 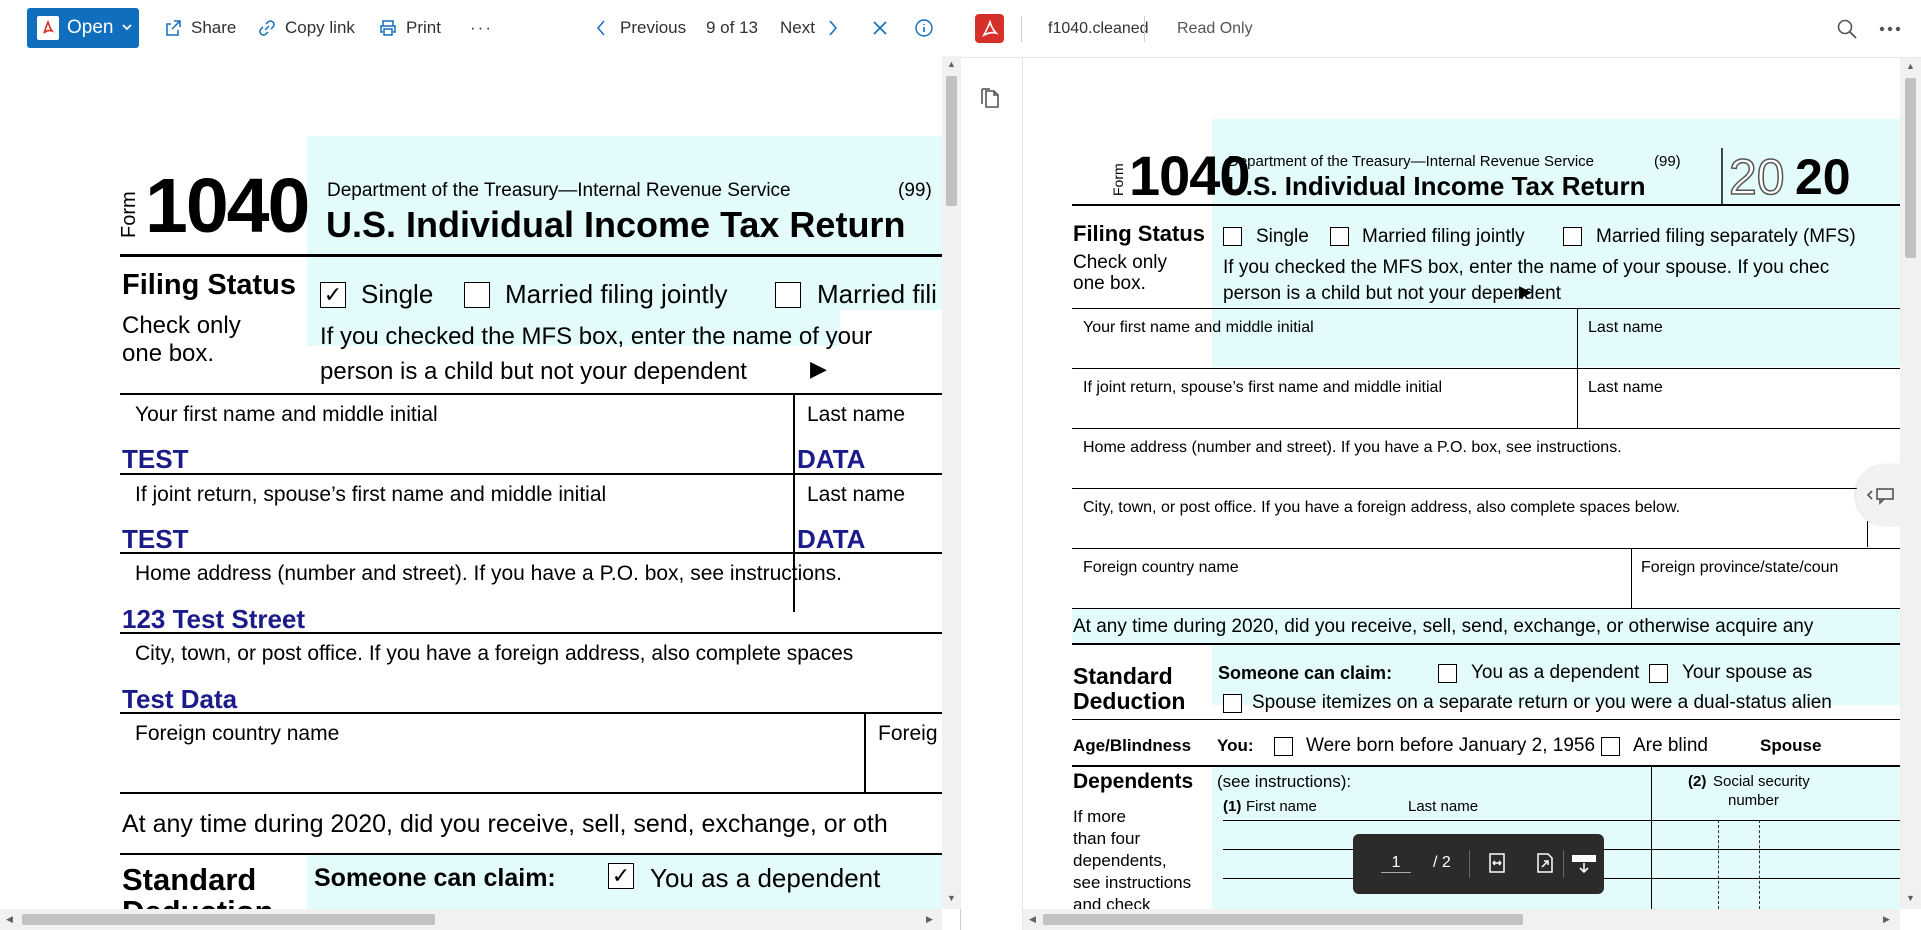 I want to click on scroll-mode-button, so click(x=1584, y=863).